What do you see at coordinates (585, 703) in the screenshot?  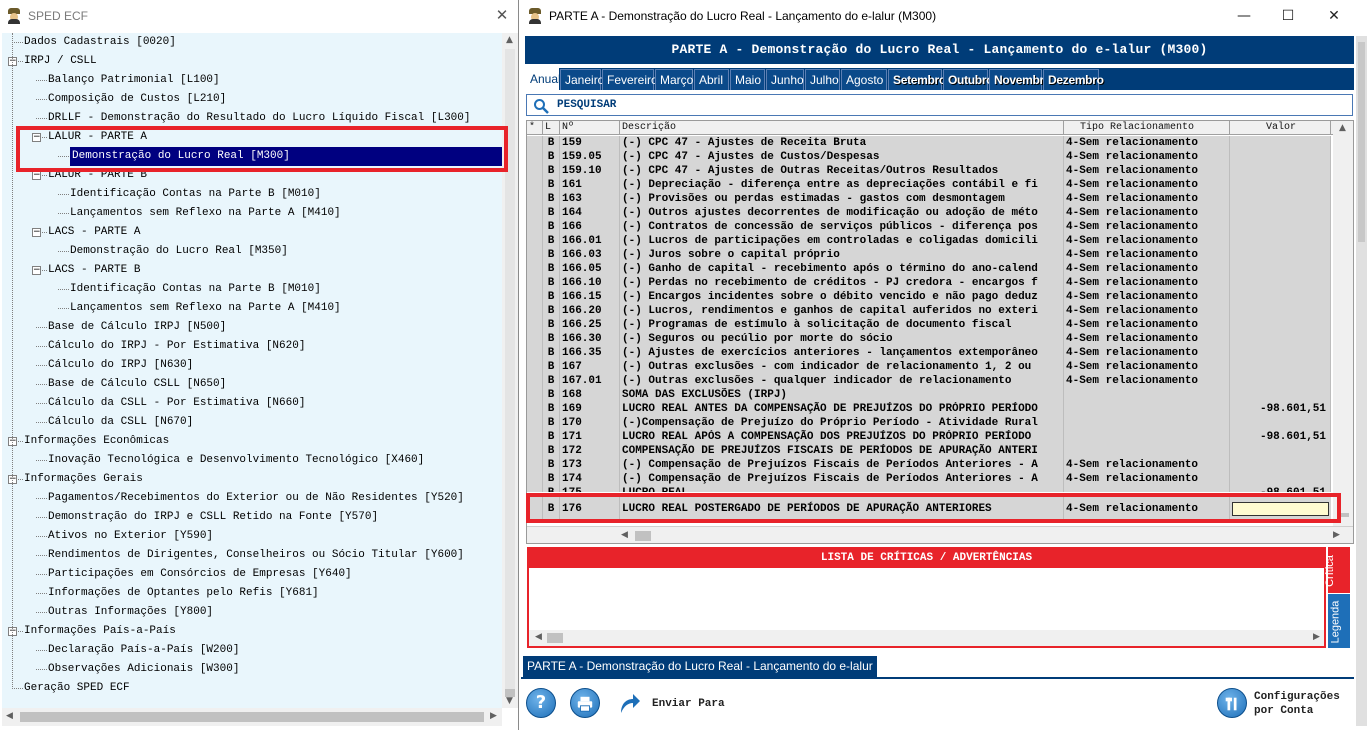 I see `print-button` at bounding box center [585, 703].